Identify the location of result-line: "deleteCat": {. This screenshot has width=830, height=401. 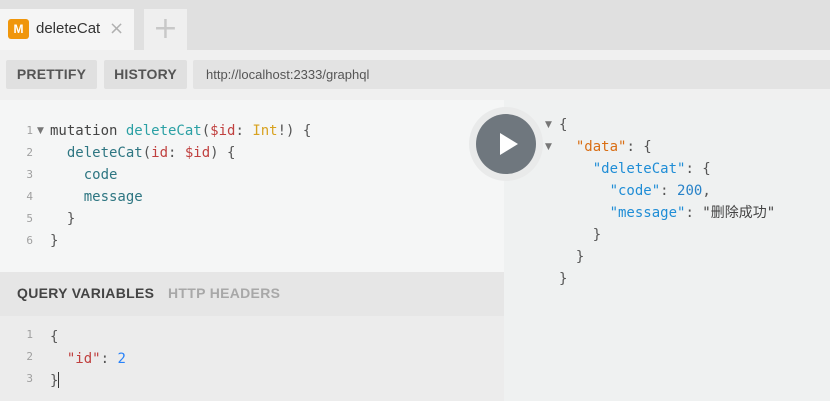
(635, 169).